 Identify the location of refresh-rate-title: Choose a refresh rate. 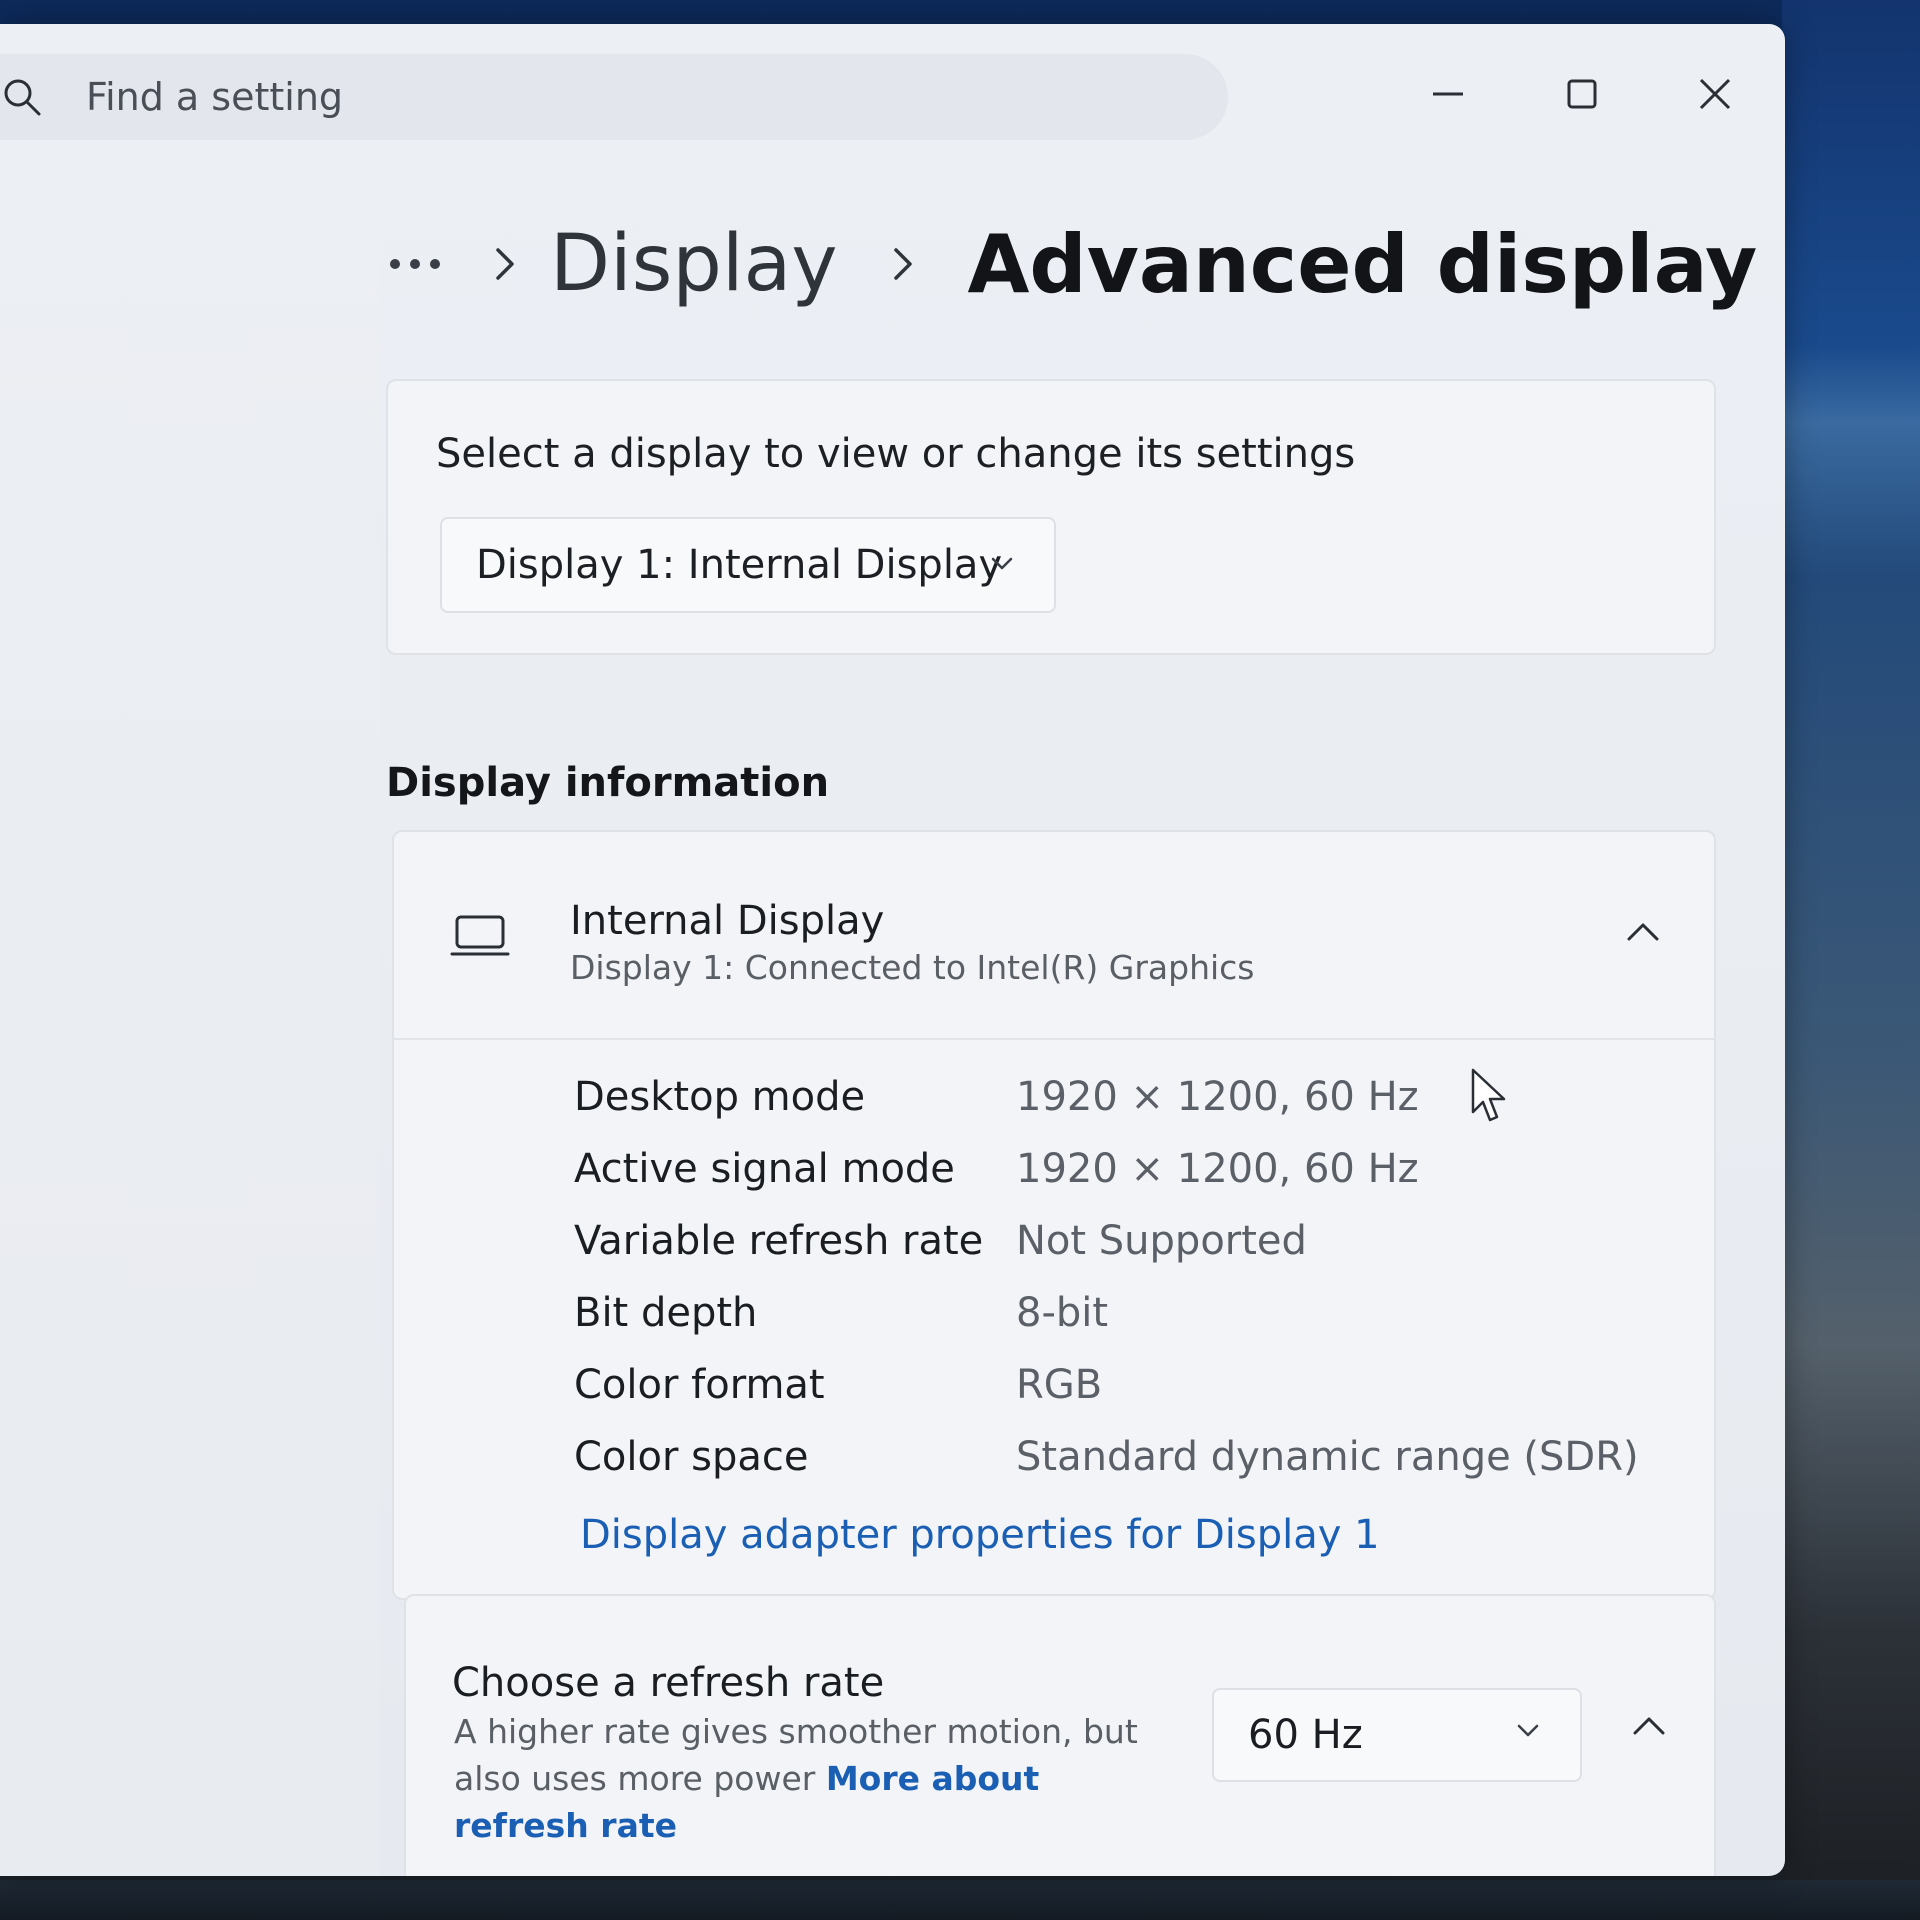
(668, 1683).